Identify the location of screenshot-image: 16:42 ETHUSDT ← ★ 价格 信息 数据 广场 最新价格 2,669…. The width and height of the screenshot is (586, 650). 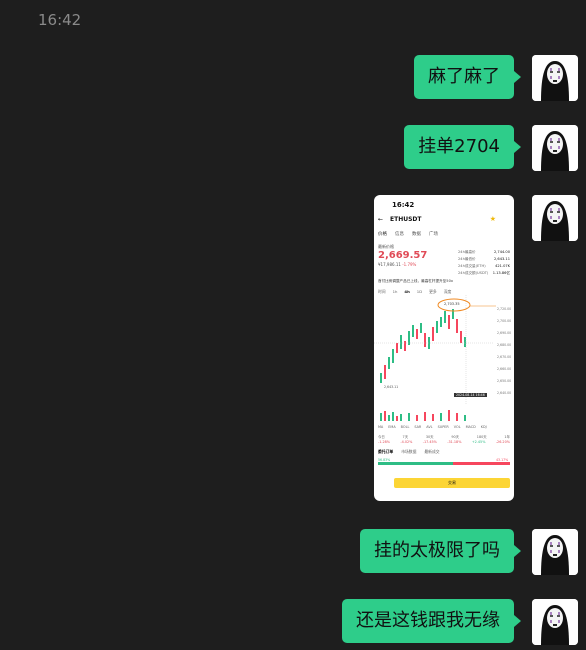
(444, 348).